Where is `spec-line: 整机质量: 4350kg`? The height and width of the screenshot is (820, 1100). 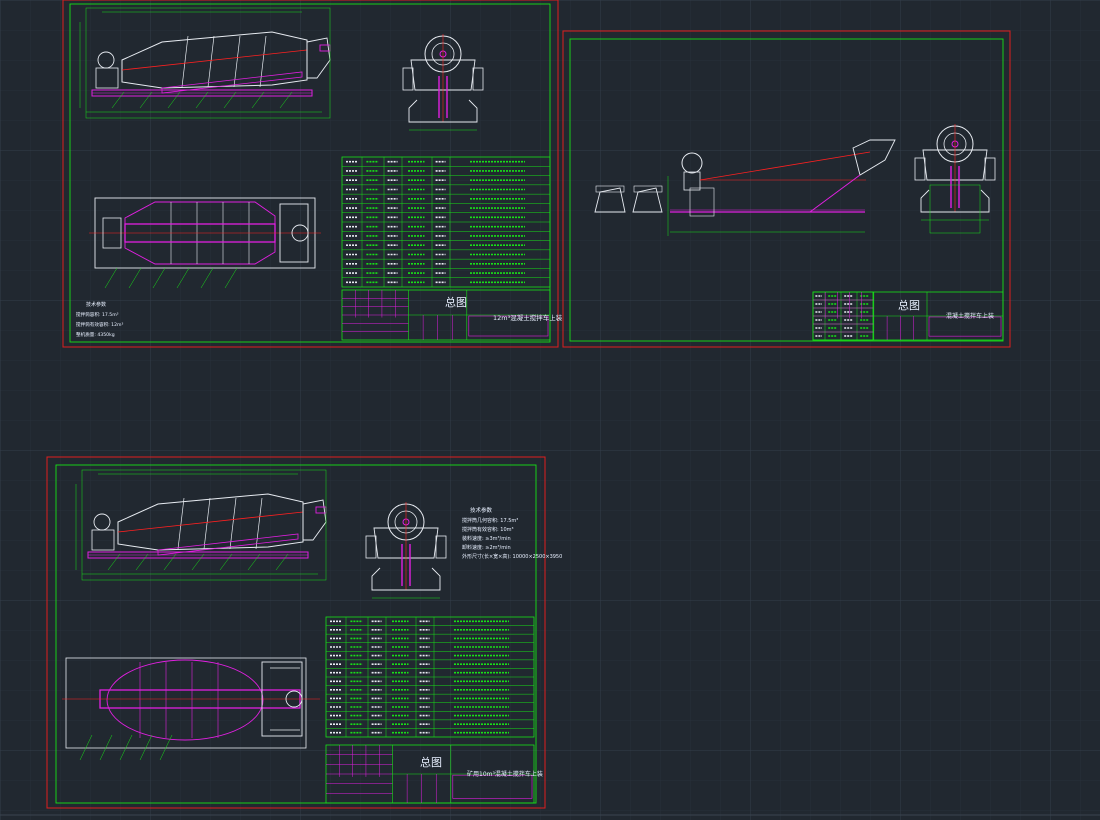 spec-line: 整机质量: 4350kg is located at coordinates (95, 334).